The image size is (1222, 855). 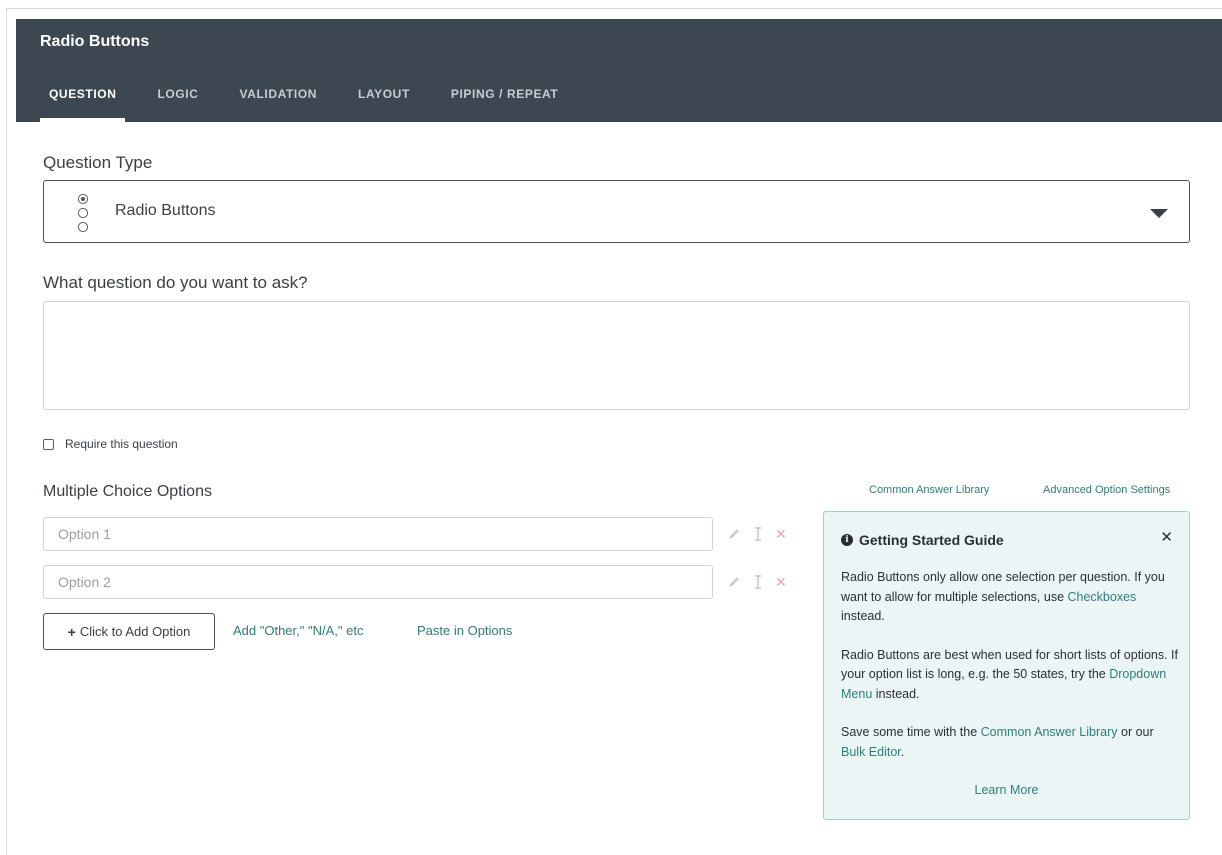 What do you see at coordinates (1049, 732) in the screenshot?
I see `guide-common-answer-library-link: Common Answer Library` at bounding box center [1049, 732].